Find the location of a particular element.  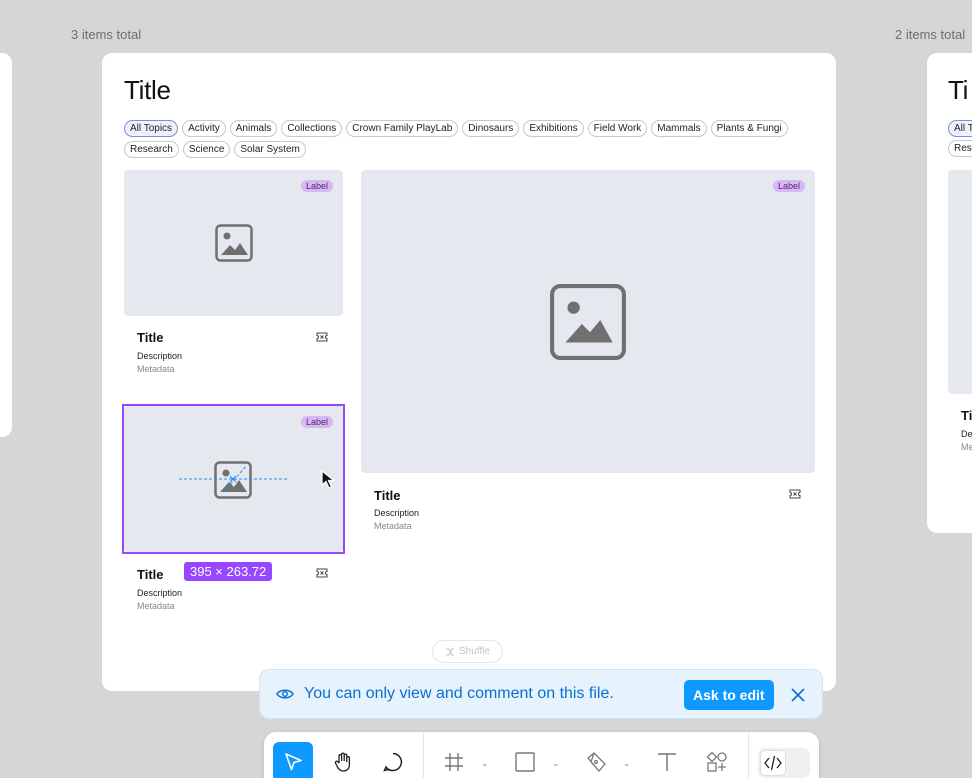

chip-all-topics: All Topics is located at coordinates (151, 128).